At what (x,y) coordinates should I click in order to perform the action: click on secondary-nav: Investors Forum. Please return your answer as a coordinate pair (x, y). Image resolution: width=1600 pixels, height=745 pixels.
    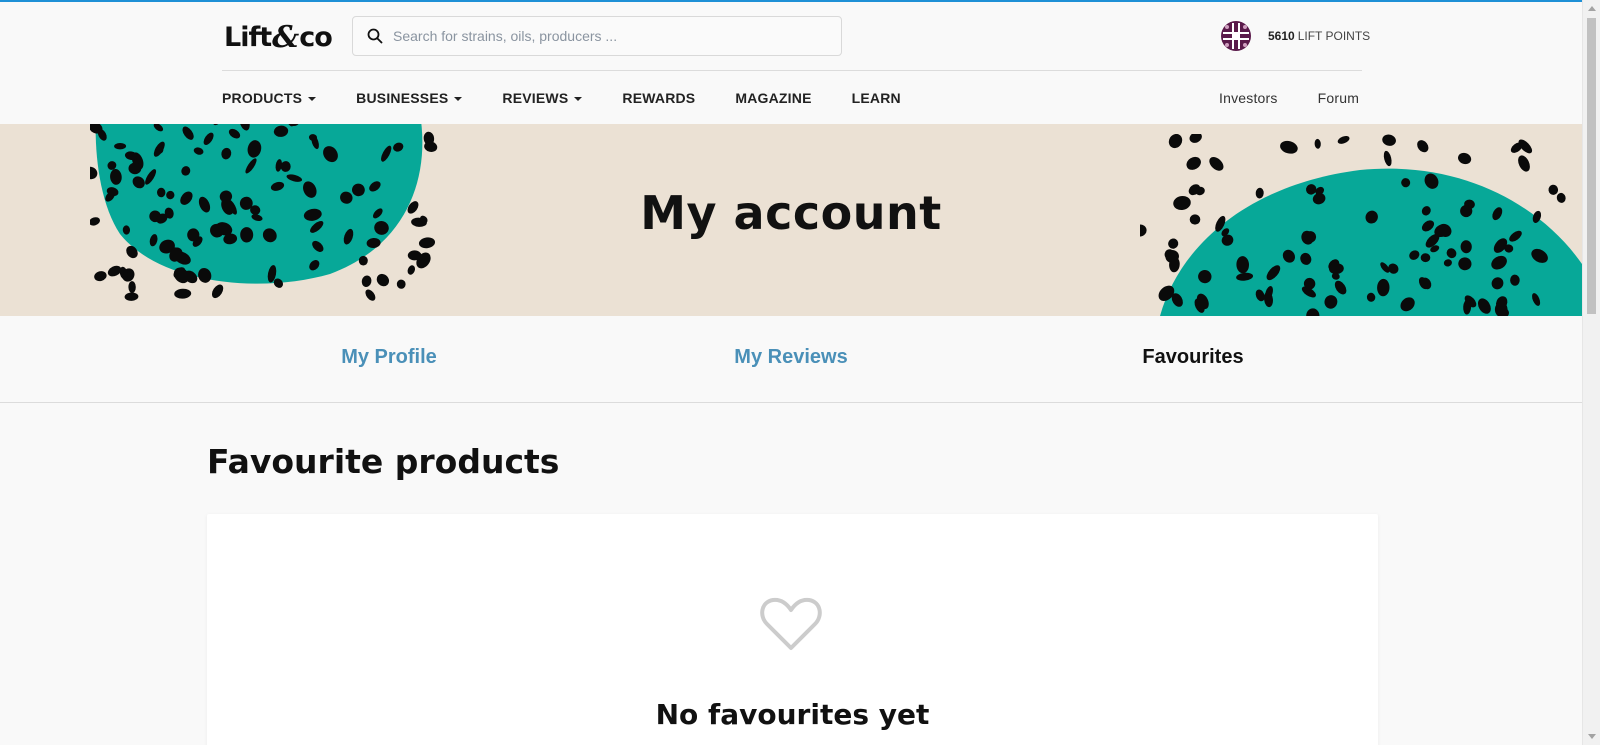
    Looking at the image, I should click on (1309, 98).